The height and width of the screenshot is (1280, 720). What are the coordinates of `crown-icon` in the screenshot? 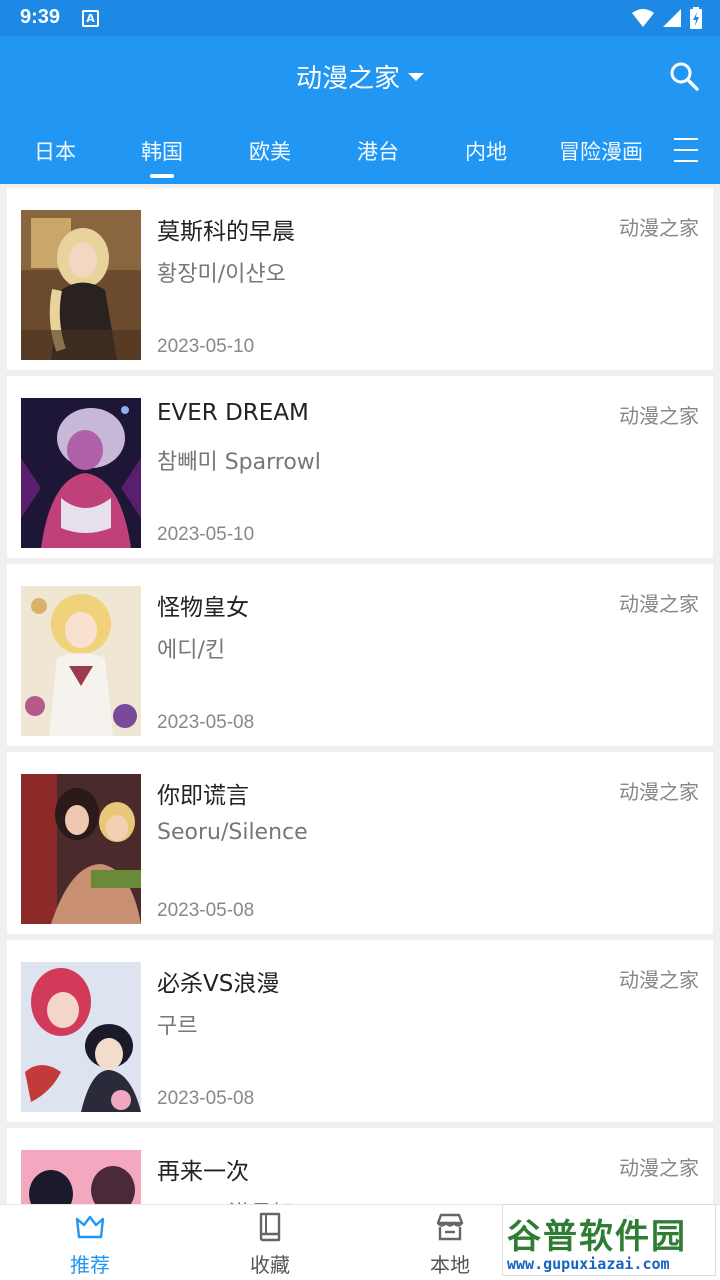 It's located at (90, 1227).